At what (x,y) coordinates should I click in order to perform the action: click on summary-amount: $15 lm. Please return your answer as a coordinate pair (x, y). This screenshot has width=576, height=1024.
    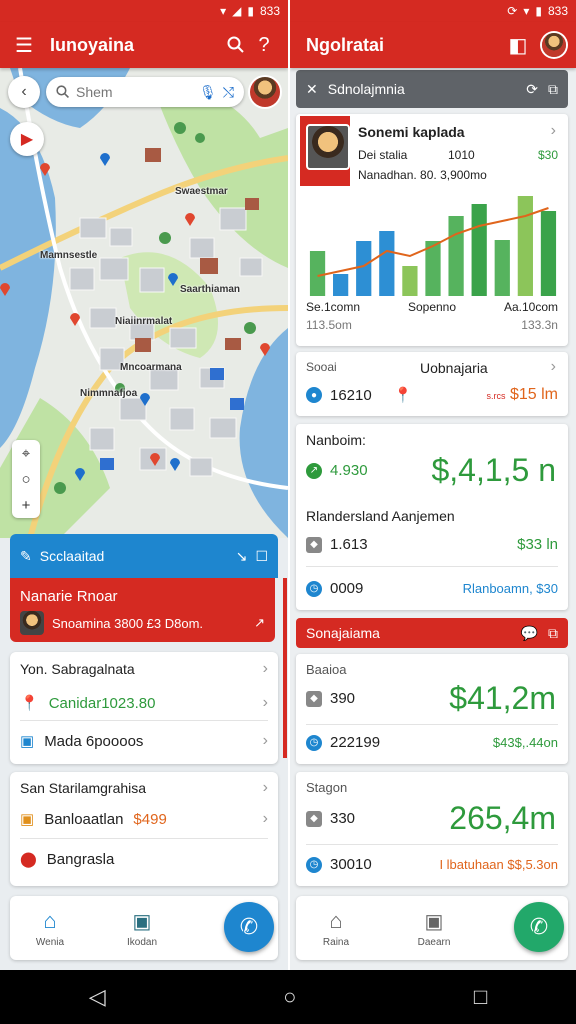
    Looking at the image, I should click on (533, 394).